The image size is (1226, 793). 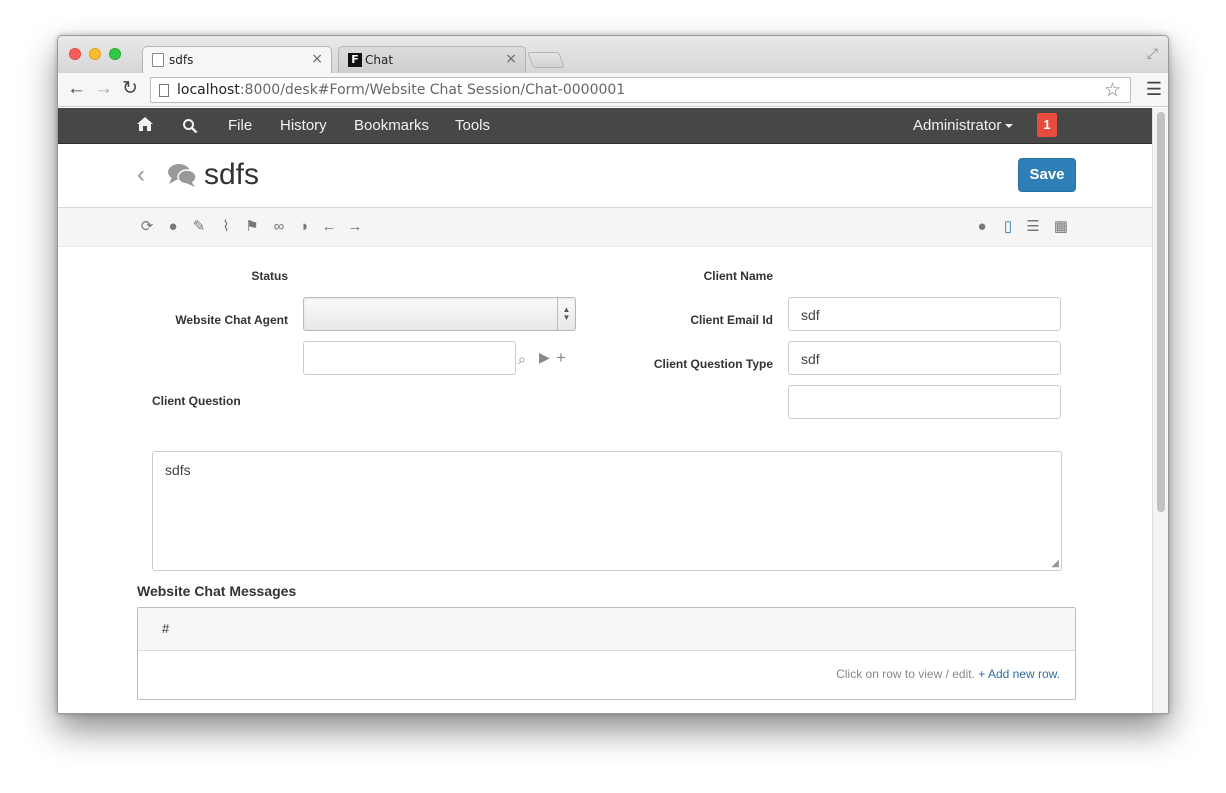 I want to click on client-name-value: sdf, so click(x=810, y=315).